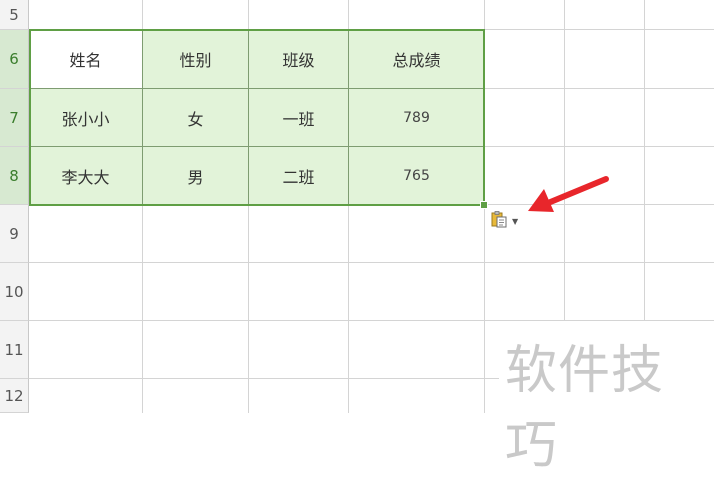 The width and height of the screenshot is (714, 478). Describe the element at coordinates (196, 176) in the screenshot. I see `table-cell-gender: 男` at that location.